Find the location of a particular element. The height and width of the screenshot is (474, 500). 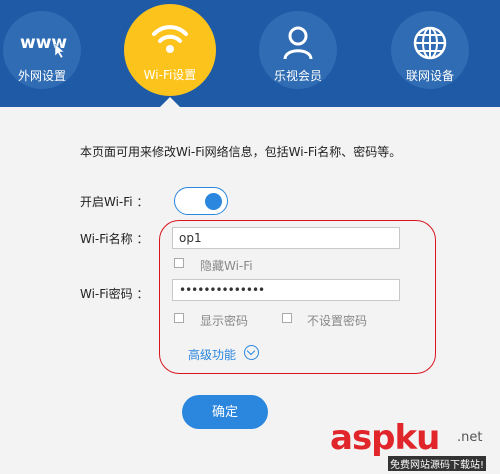

nav-tab-connected-devices: 联网设备 is located at coordinates (430, 50).